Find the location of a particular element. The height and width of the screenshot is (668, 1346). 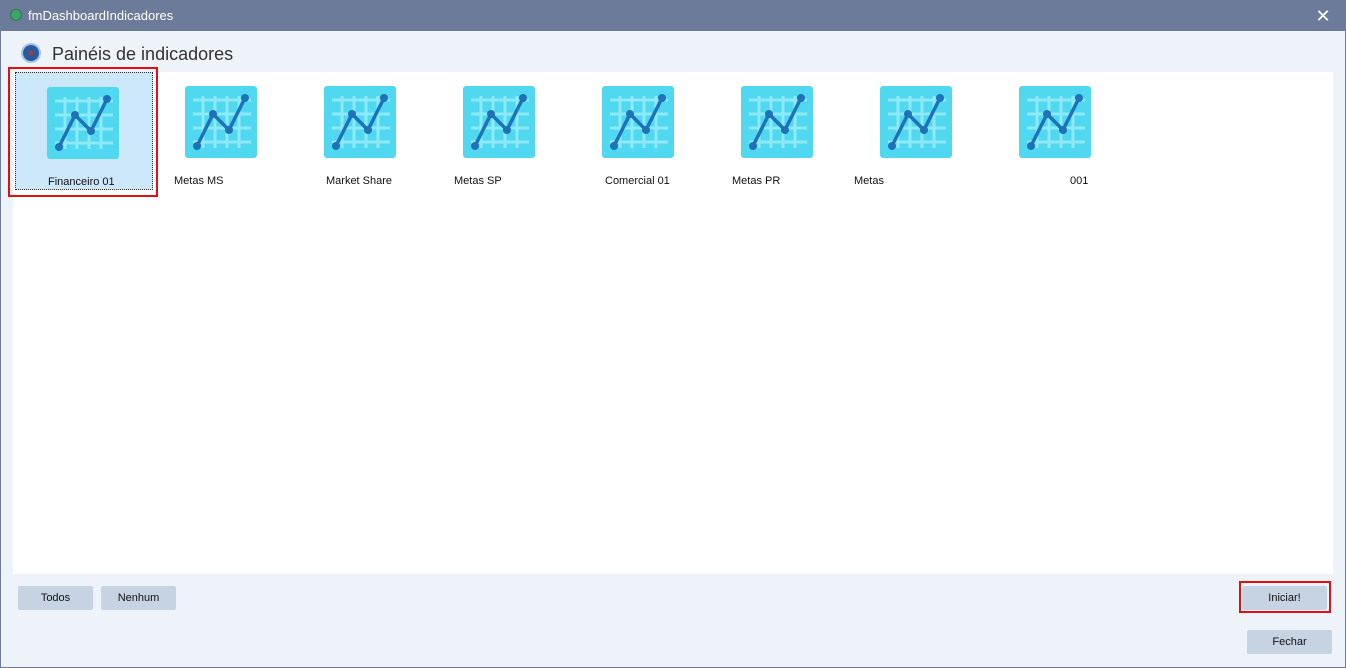

tile-metas-sp: Metas SP is located at coordinates (501, 131).